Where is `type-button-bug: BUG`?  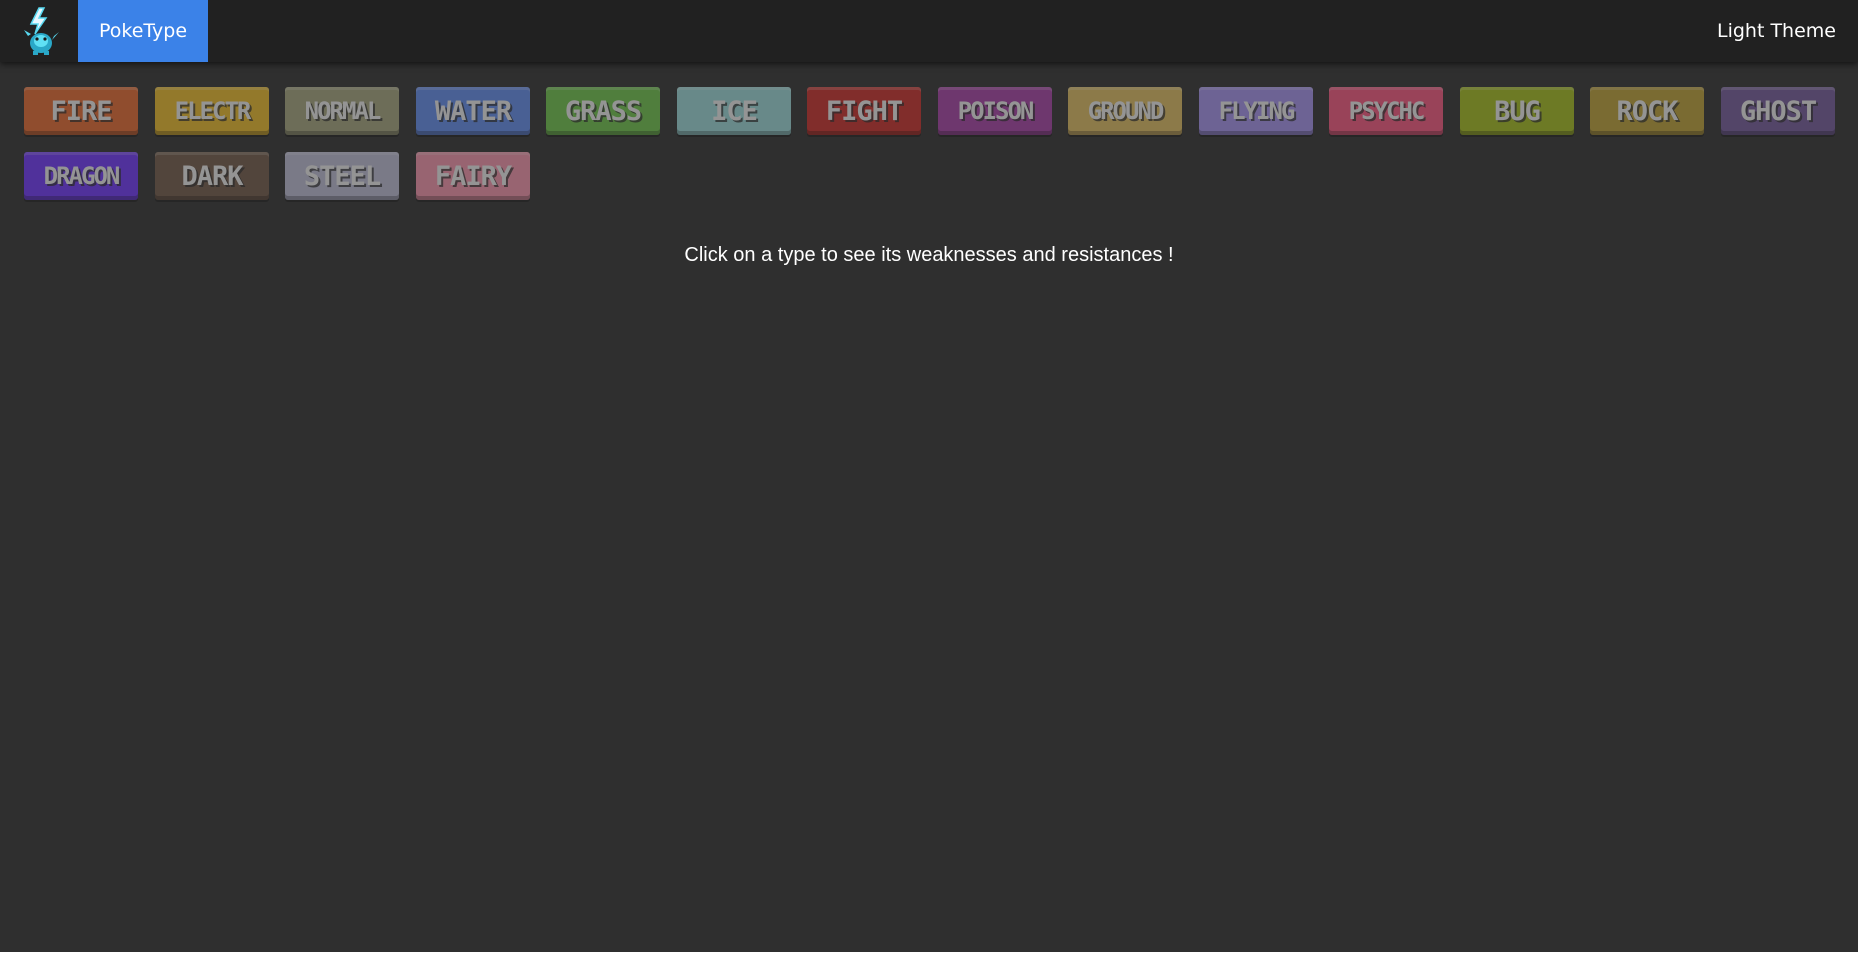 type-button-bug: BUG is located at coordinates (1517, 111).